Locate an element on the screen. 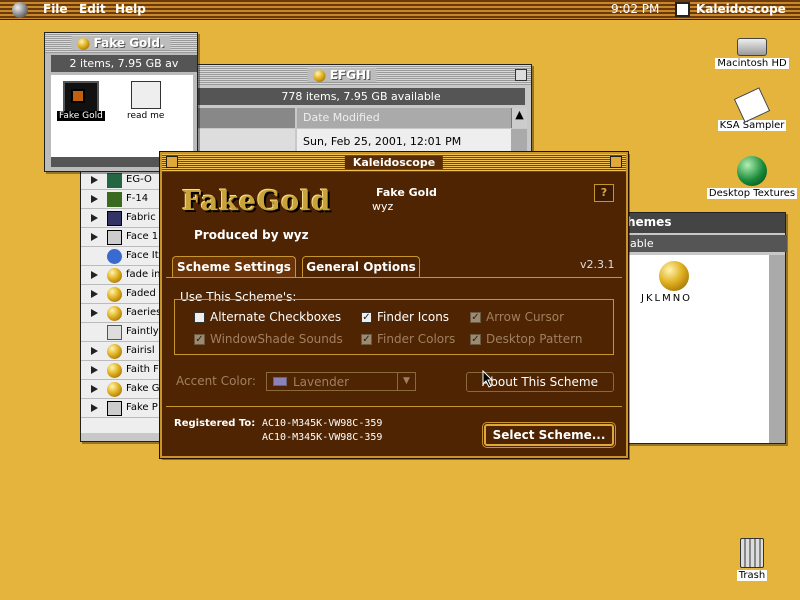  schemes-window-titlebar: hemes is located at coordinates (693, 223).